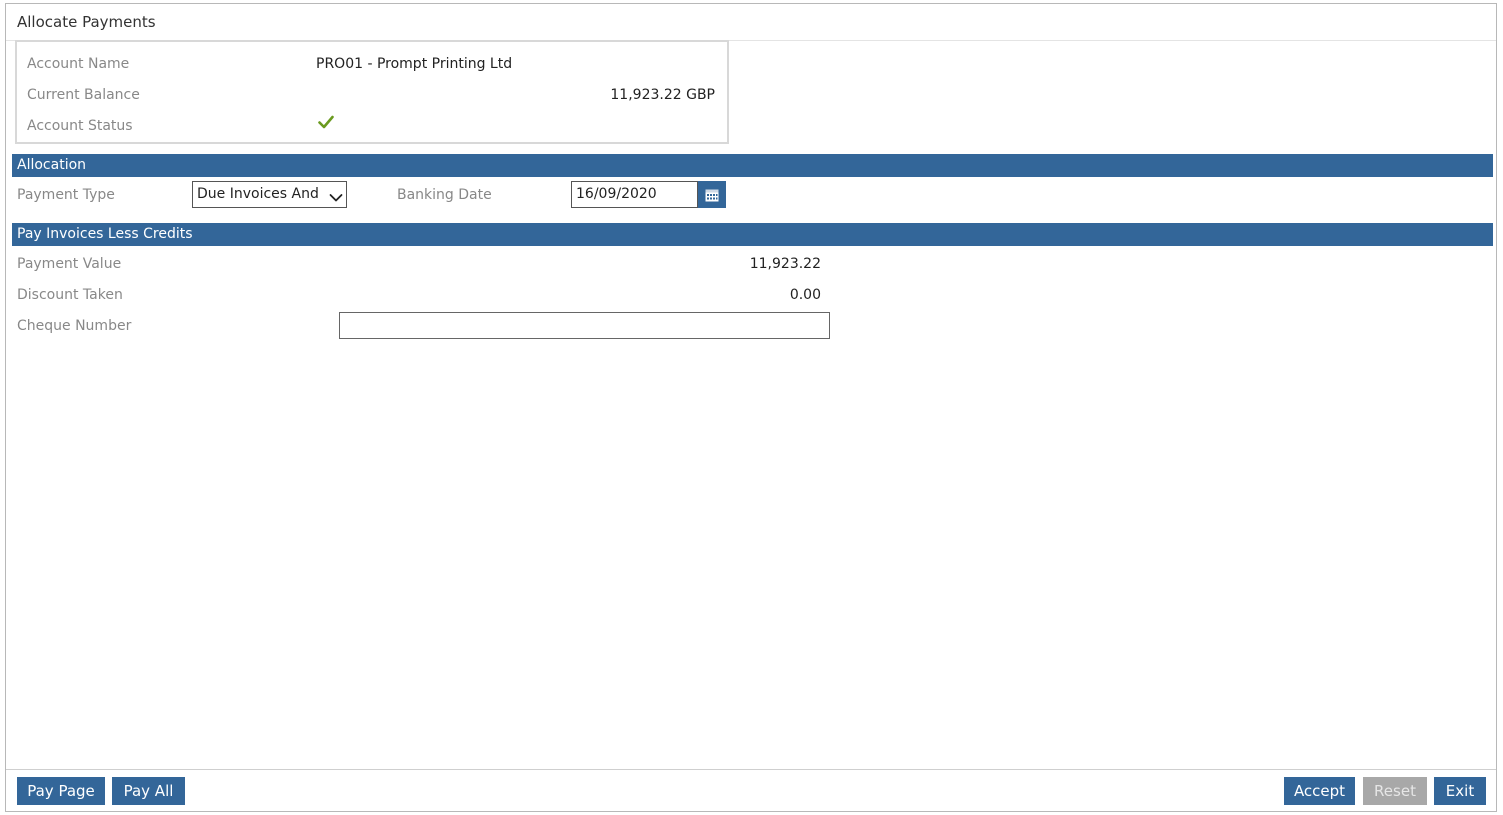  Describe the element at coordinates (74, 326) in the screenshot. I see `cheque-number-label: Cheque Number` at that location.